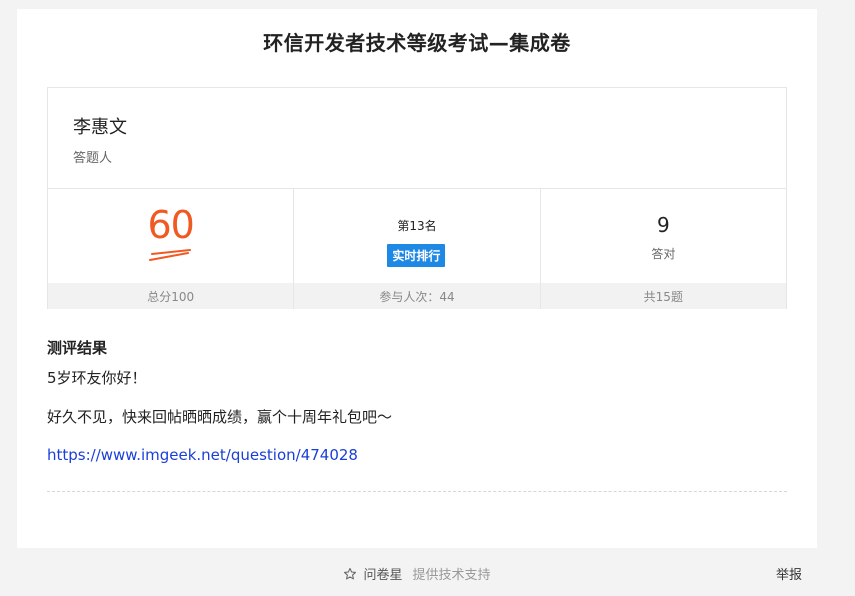 The width and height of the screenshot is (855, 596). Describe the element at coordinates (100, 127) in the screenshot. I see `respondent-name: 李惠文` at that location.